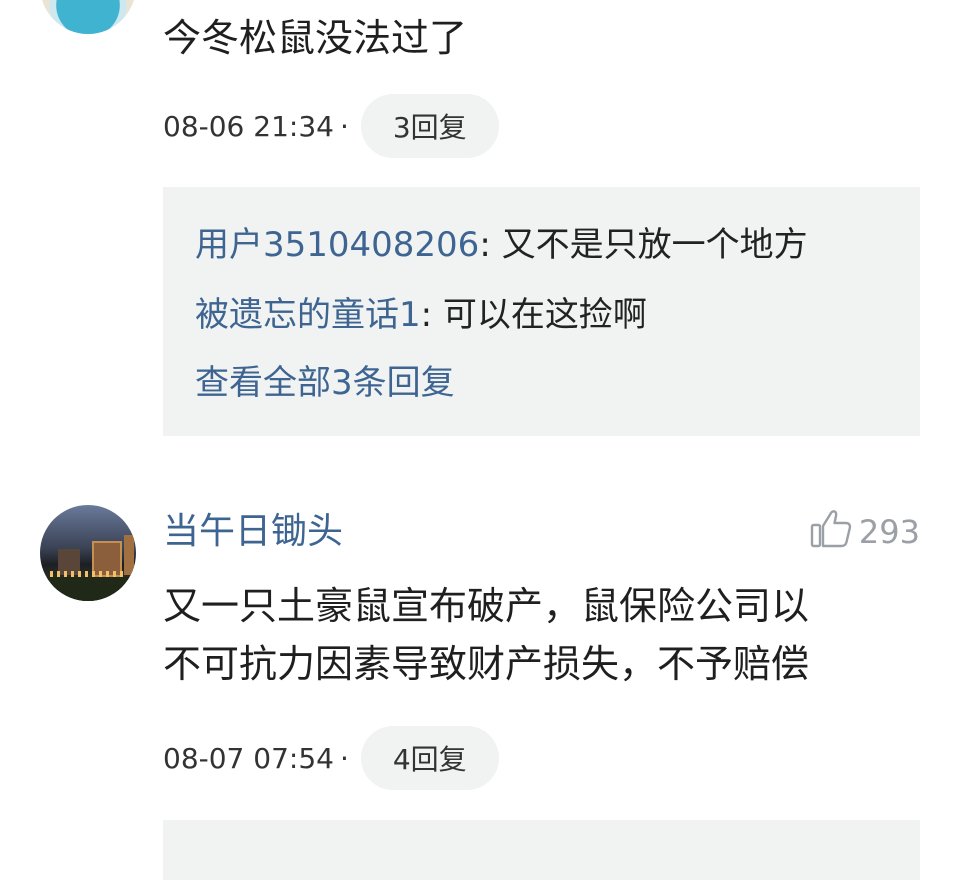 The image size is (960, 880). What do you see at coordinates (486, 606) in the screenshot?
I see `comment-text-line: 又一只土豪鼠宣布破产，鼠保险公司以` at bounding box center [486, 606].